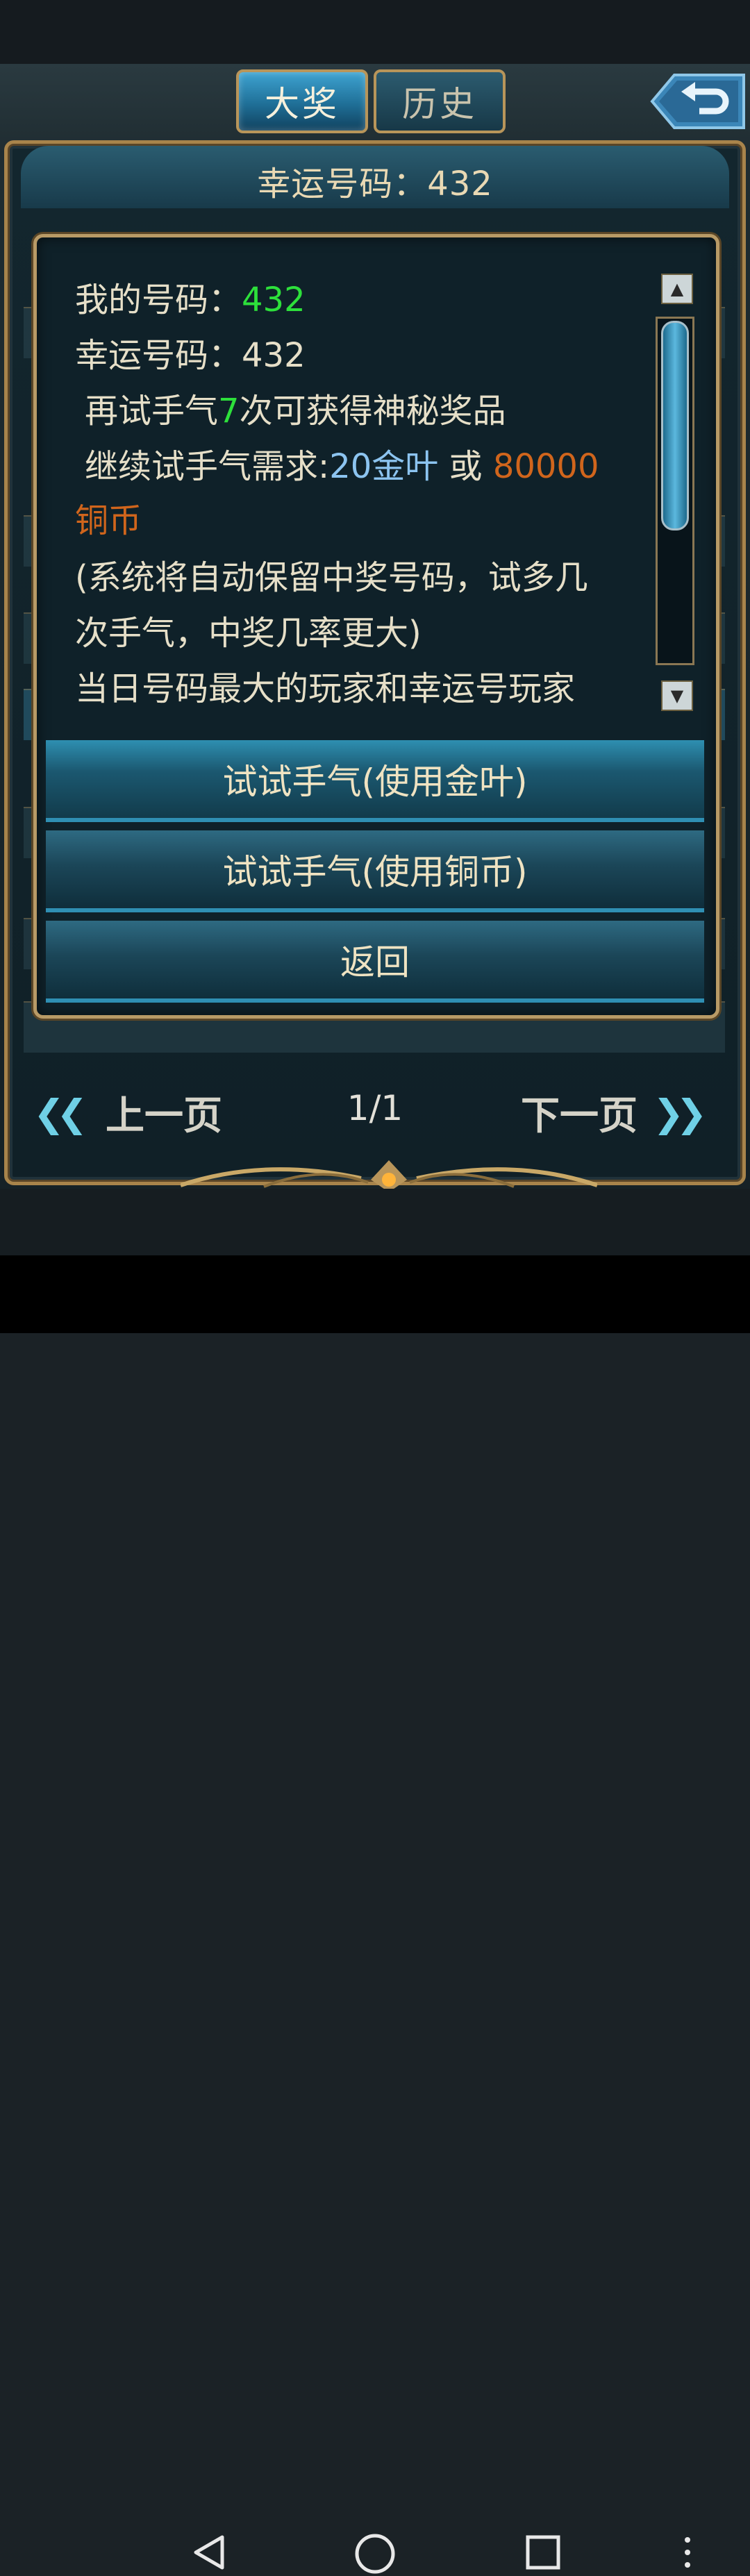 The width and height of the screenshot is (750, 2576). I want to click on my-number-label: 我的号码：, so click(158, 300).